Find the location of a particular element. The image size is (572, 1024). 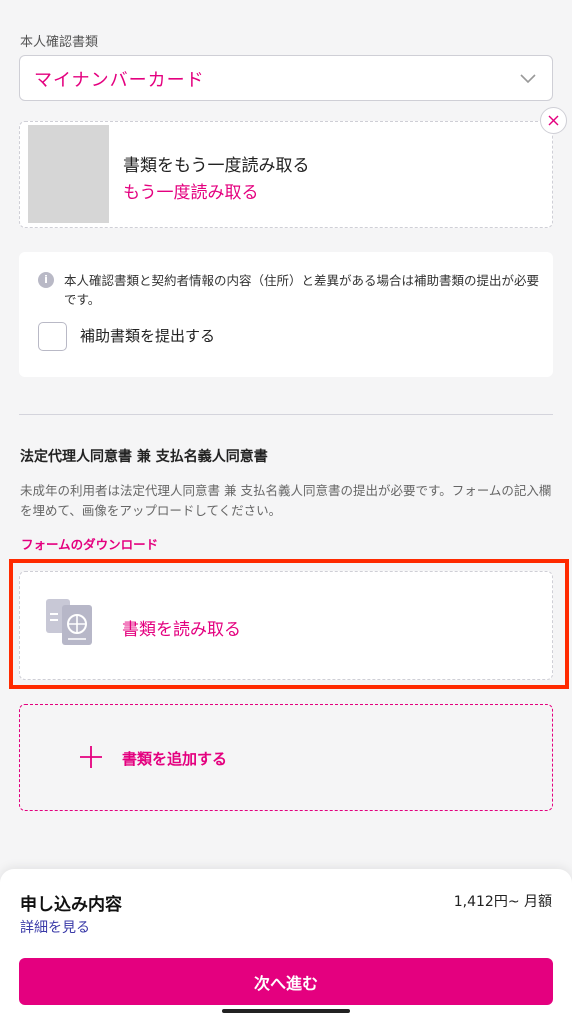

document-type-label: 本人確認書類 is located at coordinates (59, 42).